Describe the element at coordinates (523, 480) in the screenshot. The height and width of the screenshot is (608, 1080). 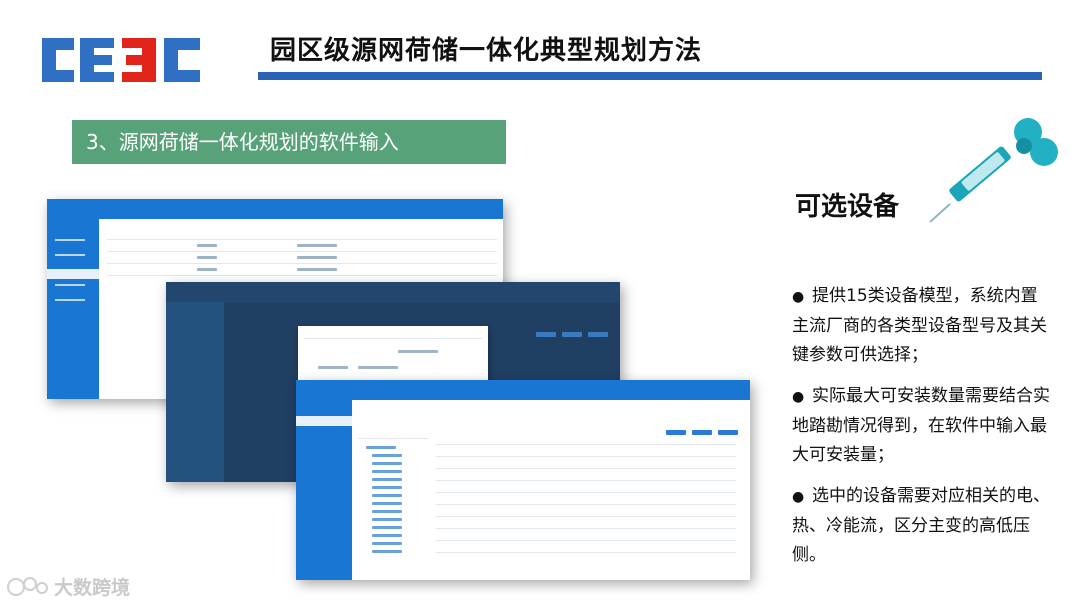
I see `software-screenshot-device-list` at that location.